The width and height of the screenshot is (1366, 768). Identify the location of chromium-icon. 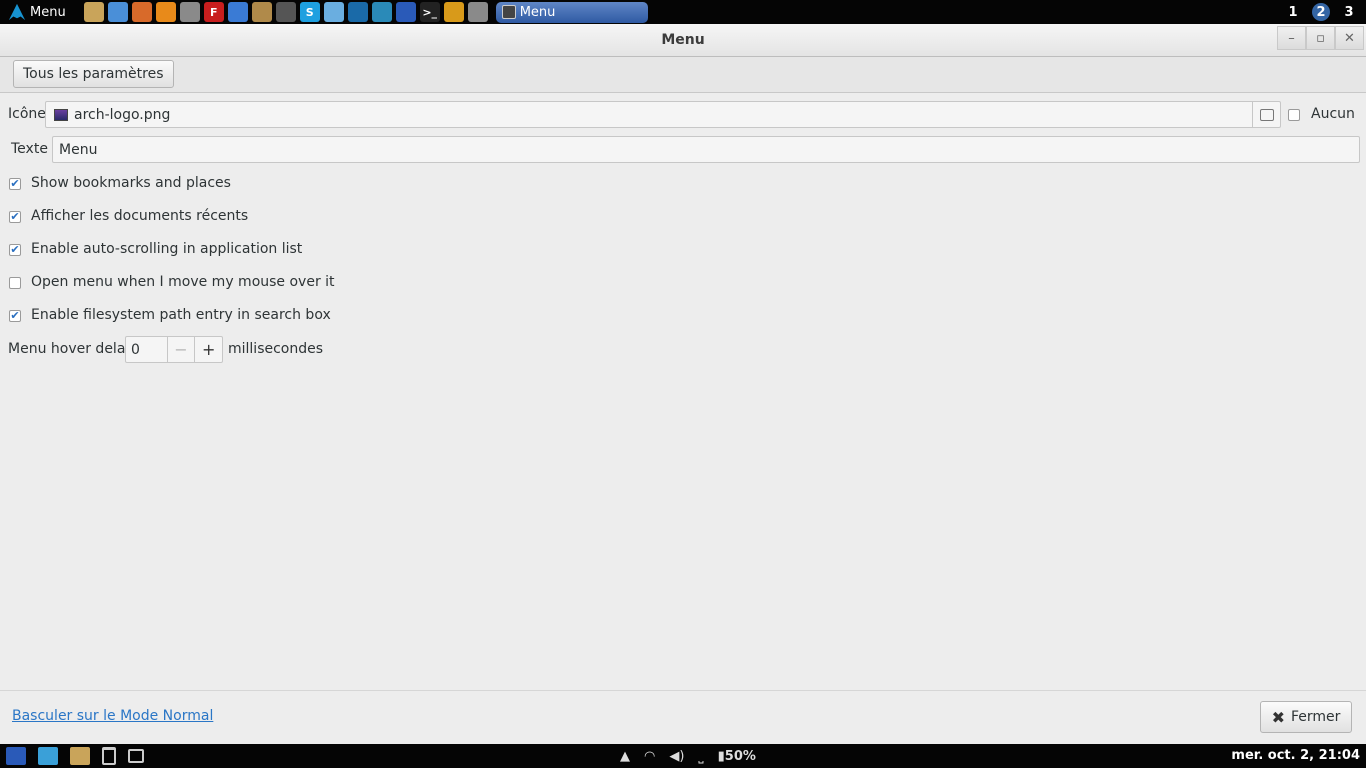
(117, 12).